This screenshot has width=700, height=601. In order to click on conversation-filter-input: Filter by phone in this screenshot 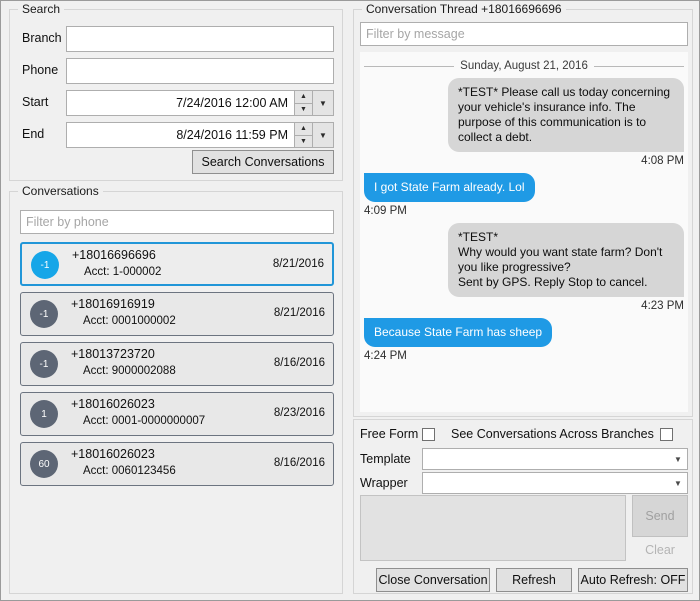, I will do `click(177, 222)`.